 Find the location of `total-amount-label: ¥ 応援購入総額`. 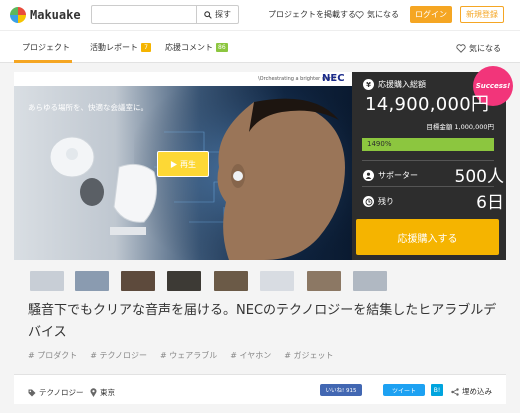

total-amount-label: ¥ 応援購入総額 is located at coordinates (394, 84).